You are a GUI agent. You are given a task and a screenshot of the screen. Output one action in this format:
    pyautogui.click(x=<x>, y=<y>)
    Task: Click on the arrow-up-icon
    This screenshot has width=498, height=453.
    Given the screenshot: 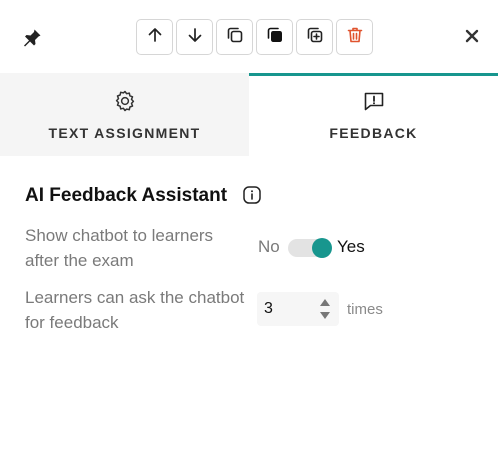 What is the action you would take?
    pyautogui.click(x=155, y=37)
    